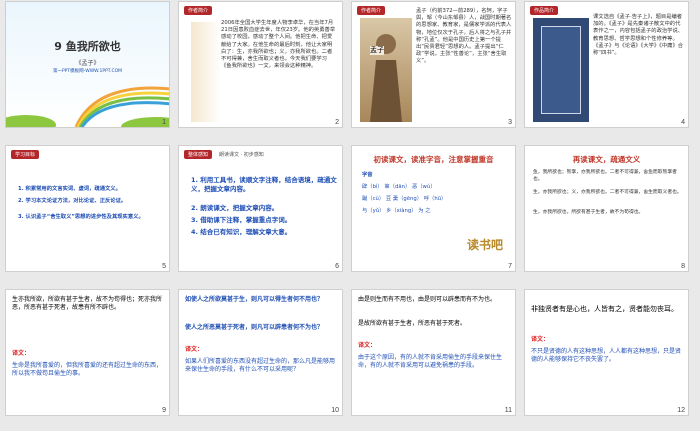  What do you see at coordinates (164, 266) in the screenshot?
I see `slide-number: 5` at bounding box center [164, 266].